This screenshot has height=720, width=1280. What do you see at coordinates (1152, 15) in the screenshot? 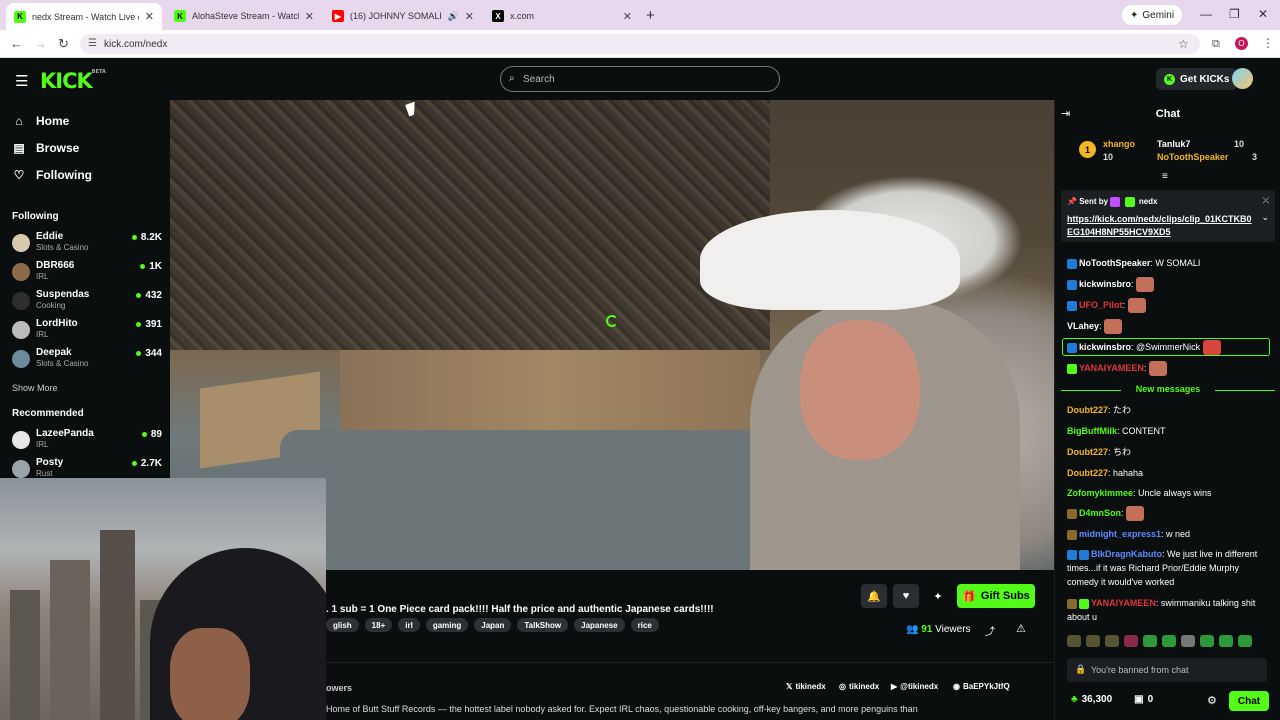
I see `gemini-button: ✦ Gemini` at bounding box center [1152, 15].